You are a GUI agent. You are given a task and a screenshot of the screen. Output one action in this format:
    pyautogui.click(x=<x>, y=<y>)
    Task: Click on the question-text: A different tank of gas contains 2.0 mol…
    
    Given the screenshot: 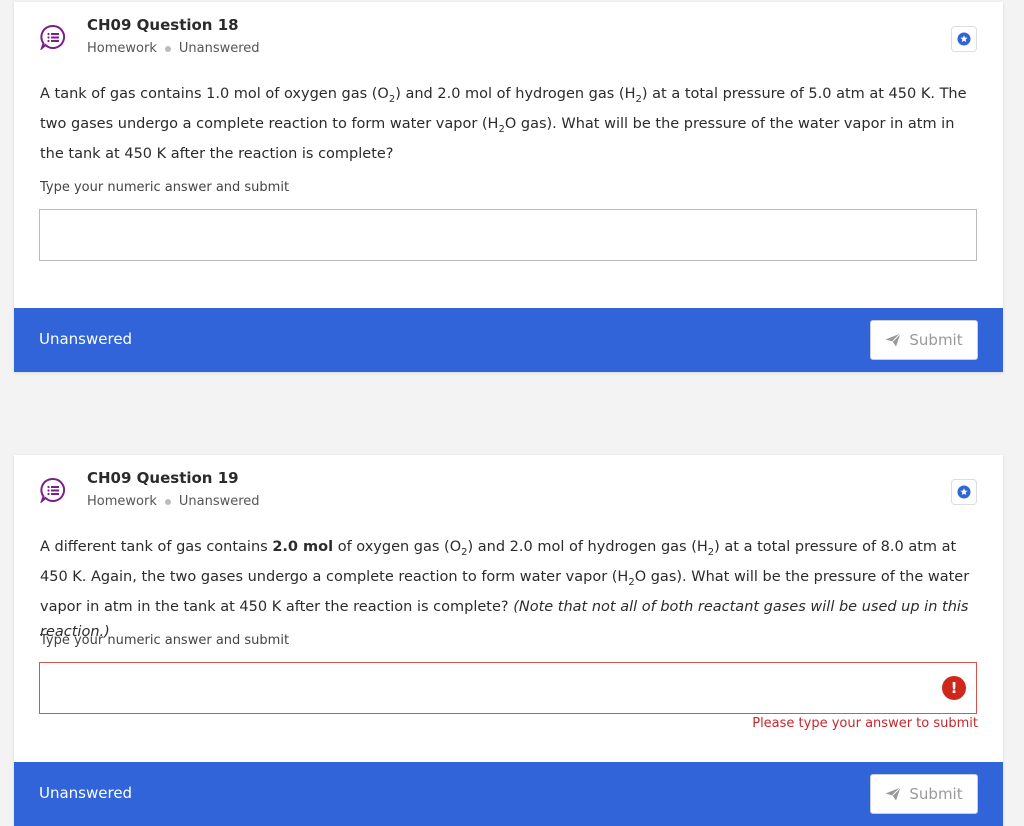 What is the action you would take?
    pyautogui.click(x=505, y=589)
    